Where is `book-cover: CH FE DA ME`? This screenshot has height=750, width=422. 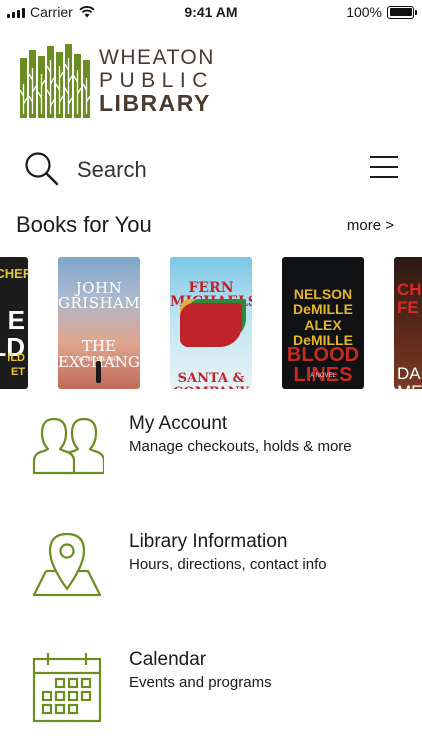 book-cover: CH FE DA ME is located at coordinates (408, 323).